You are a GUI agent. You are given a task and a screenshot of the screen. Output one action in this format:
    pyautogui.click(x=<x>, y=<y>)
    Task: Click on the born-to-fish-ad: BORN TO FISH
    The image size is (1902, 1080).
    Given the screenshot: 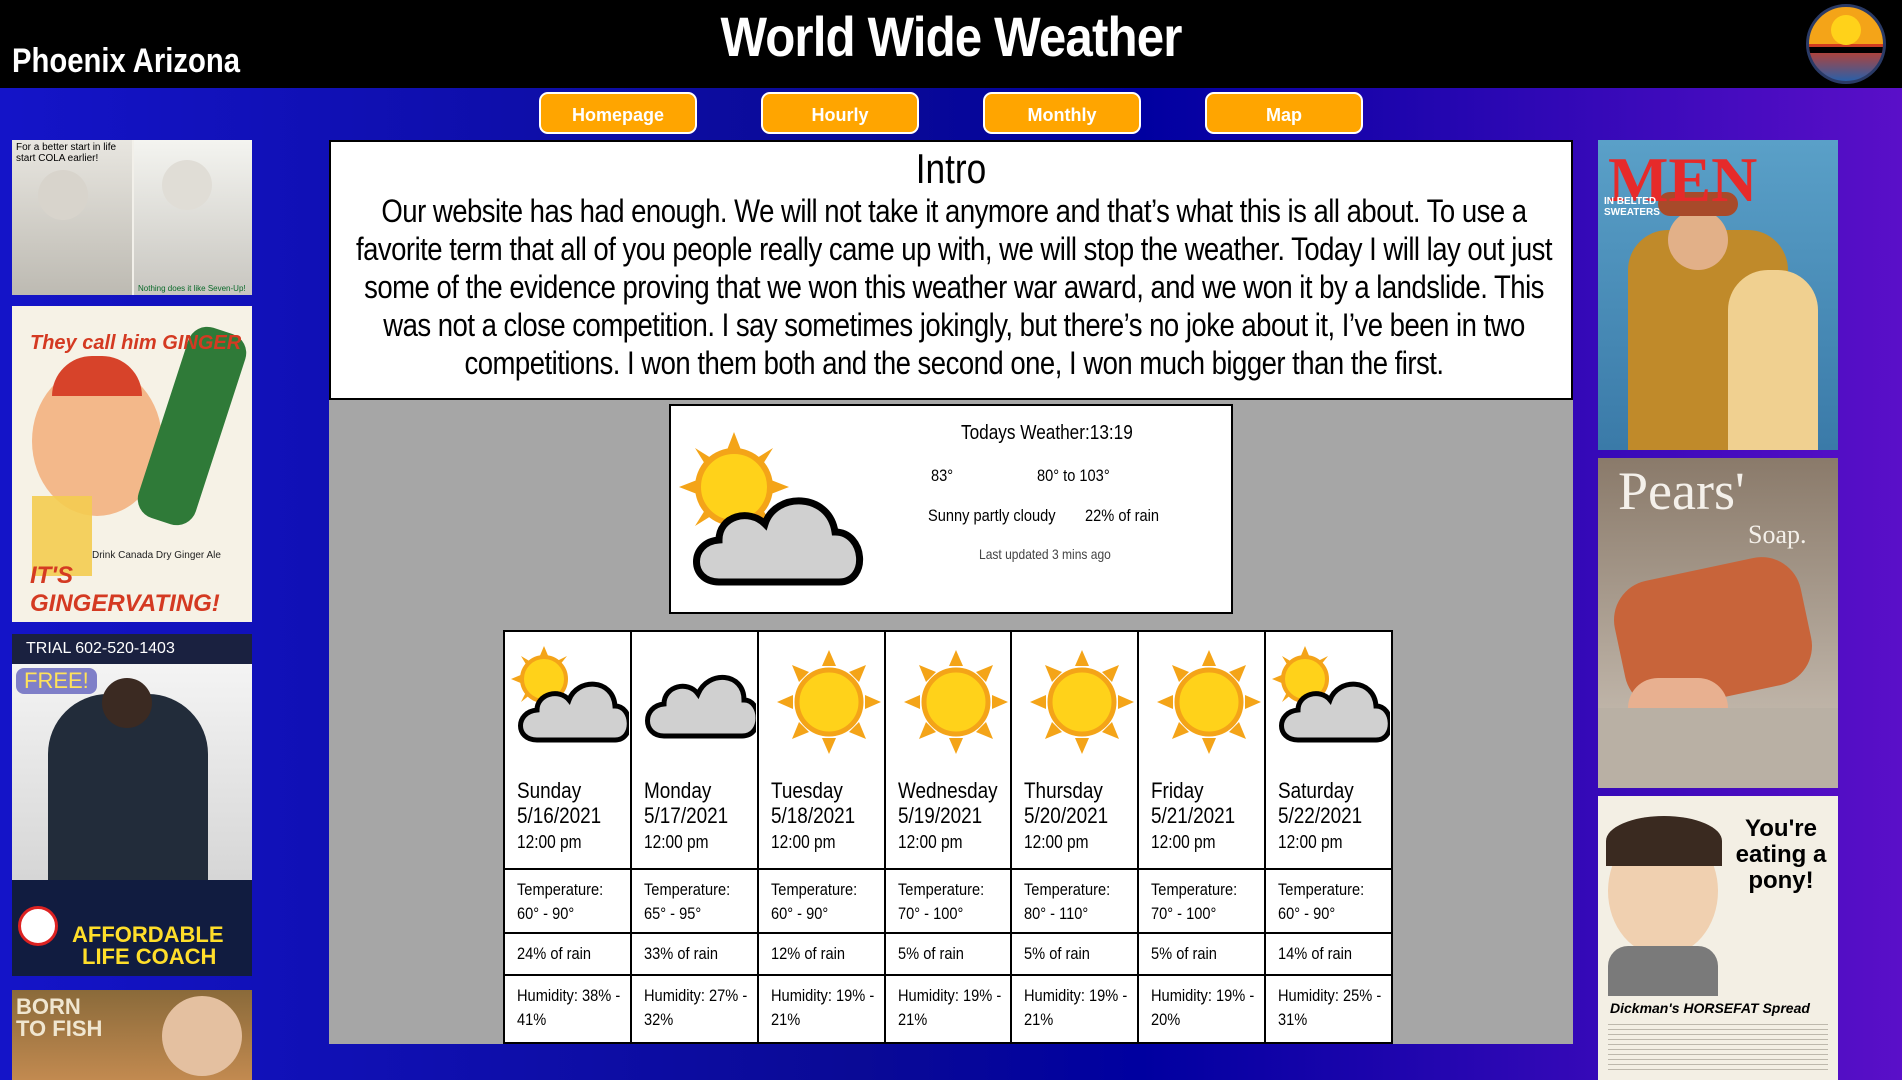 What is the action you would take?
    pyautogui.click(x=132, y=1035)
    